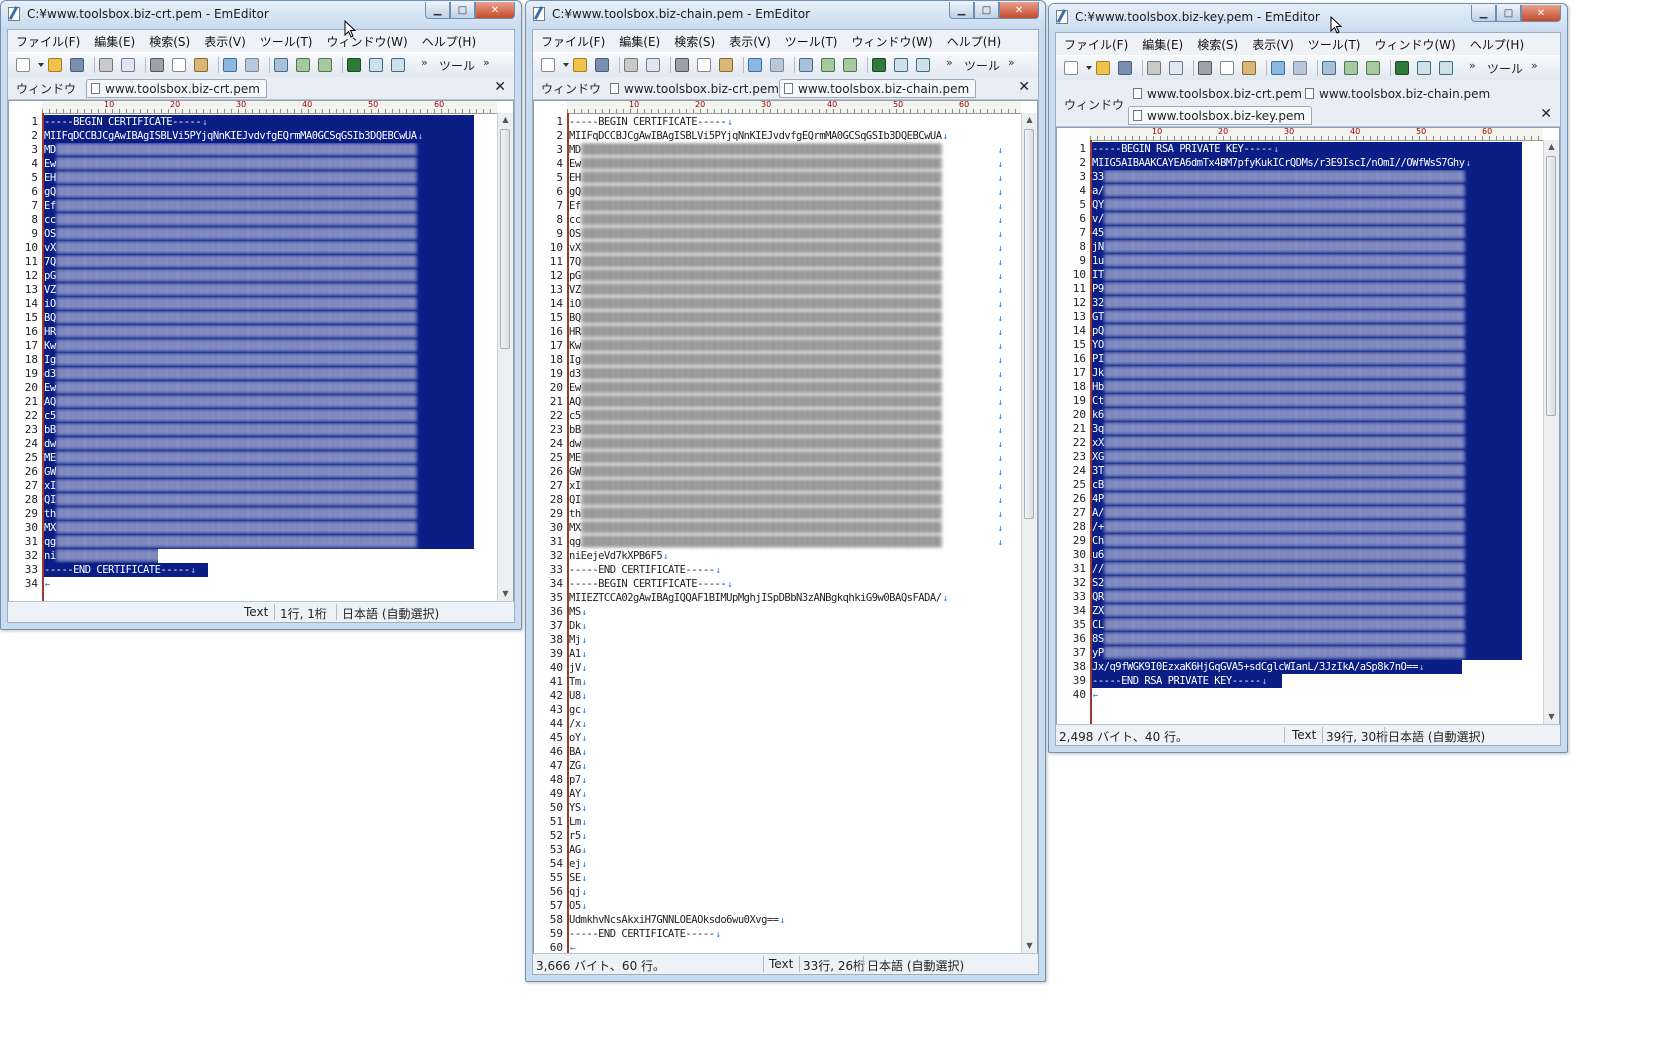  What do you see at coordinates (1278, 68) in the screenshot?
I see `undo-icon` at bounding box center [1278, 68].